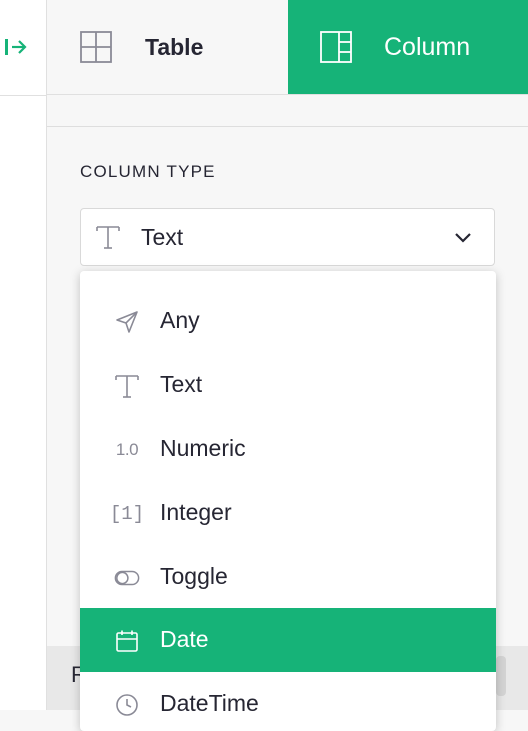 The width and height of the screenshot is (528, 731). What do you see at coordinates (288, 385) in the screenshot?
I see `option-text: Text` at bounding box center [288, 385].